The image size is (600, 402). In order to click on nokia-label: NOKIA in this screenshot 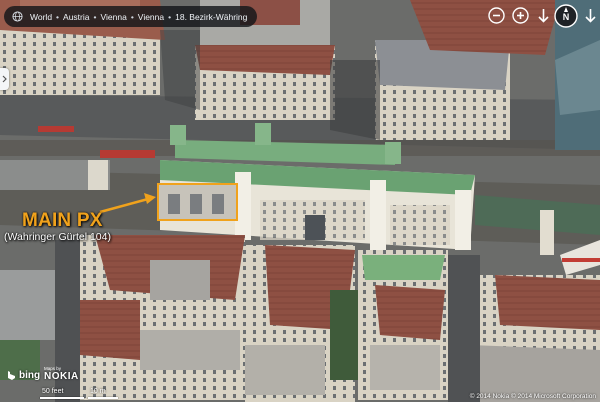, I will do `click(61, 376)`.